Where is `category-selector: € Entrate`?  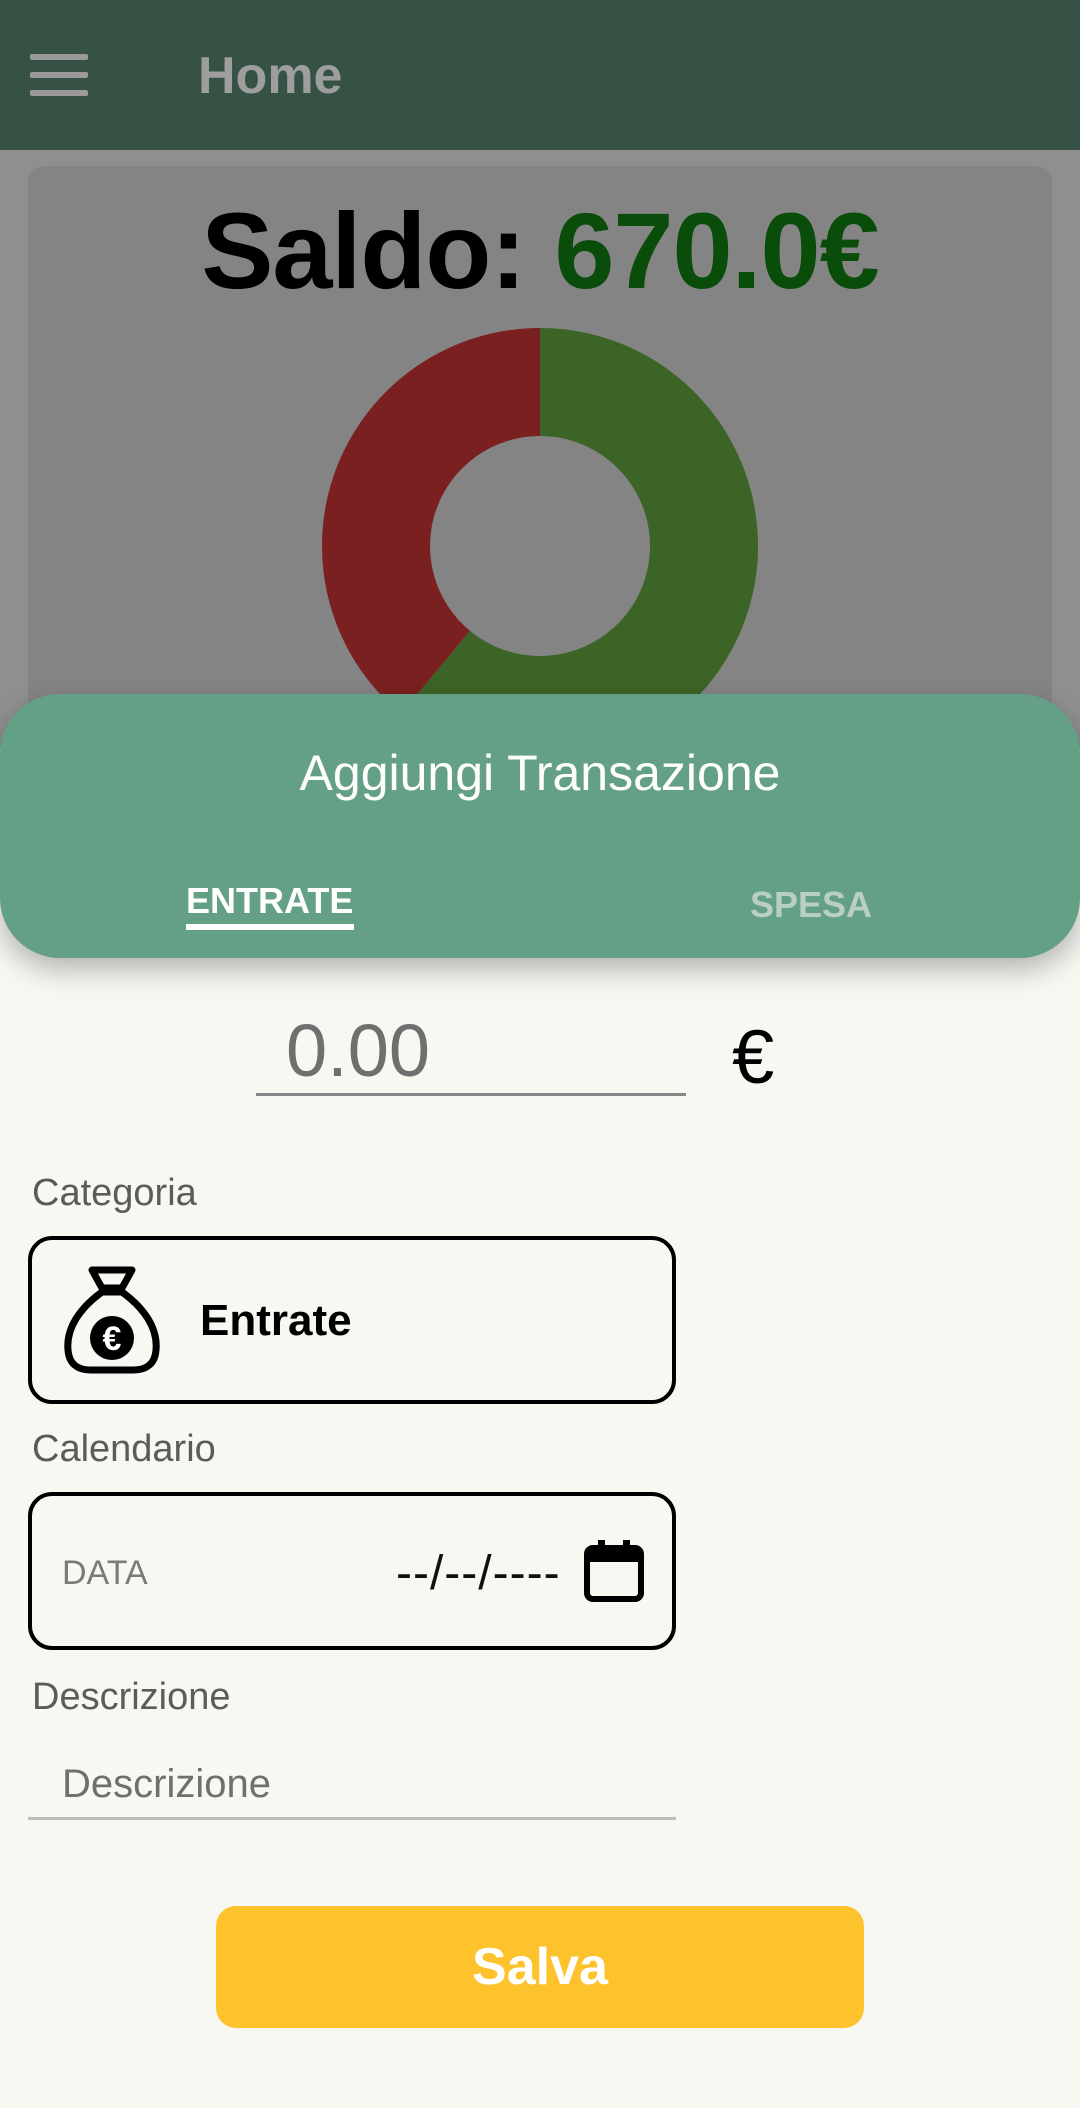 category-selector: € Entrate is located at coordinates (352, 1320).